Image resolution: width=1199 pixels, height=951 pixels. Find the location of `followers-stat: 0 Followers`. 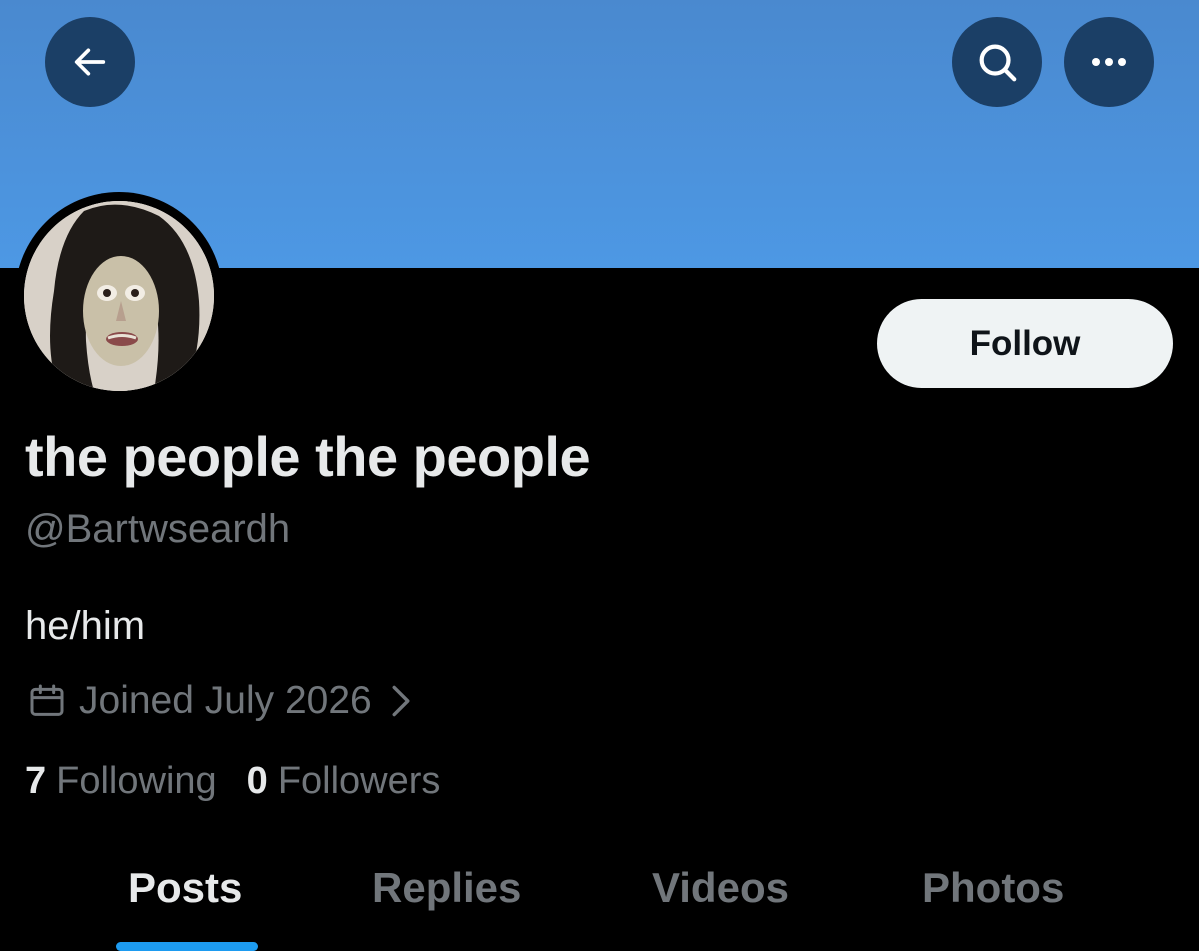

followers-stat: 0 Followers is located at coordinates (344, 781).